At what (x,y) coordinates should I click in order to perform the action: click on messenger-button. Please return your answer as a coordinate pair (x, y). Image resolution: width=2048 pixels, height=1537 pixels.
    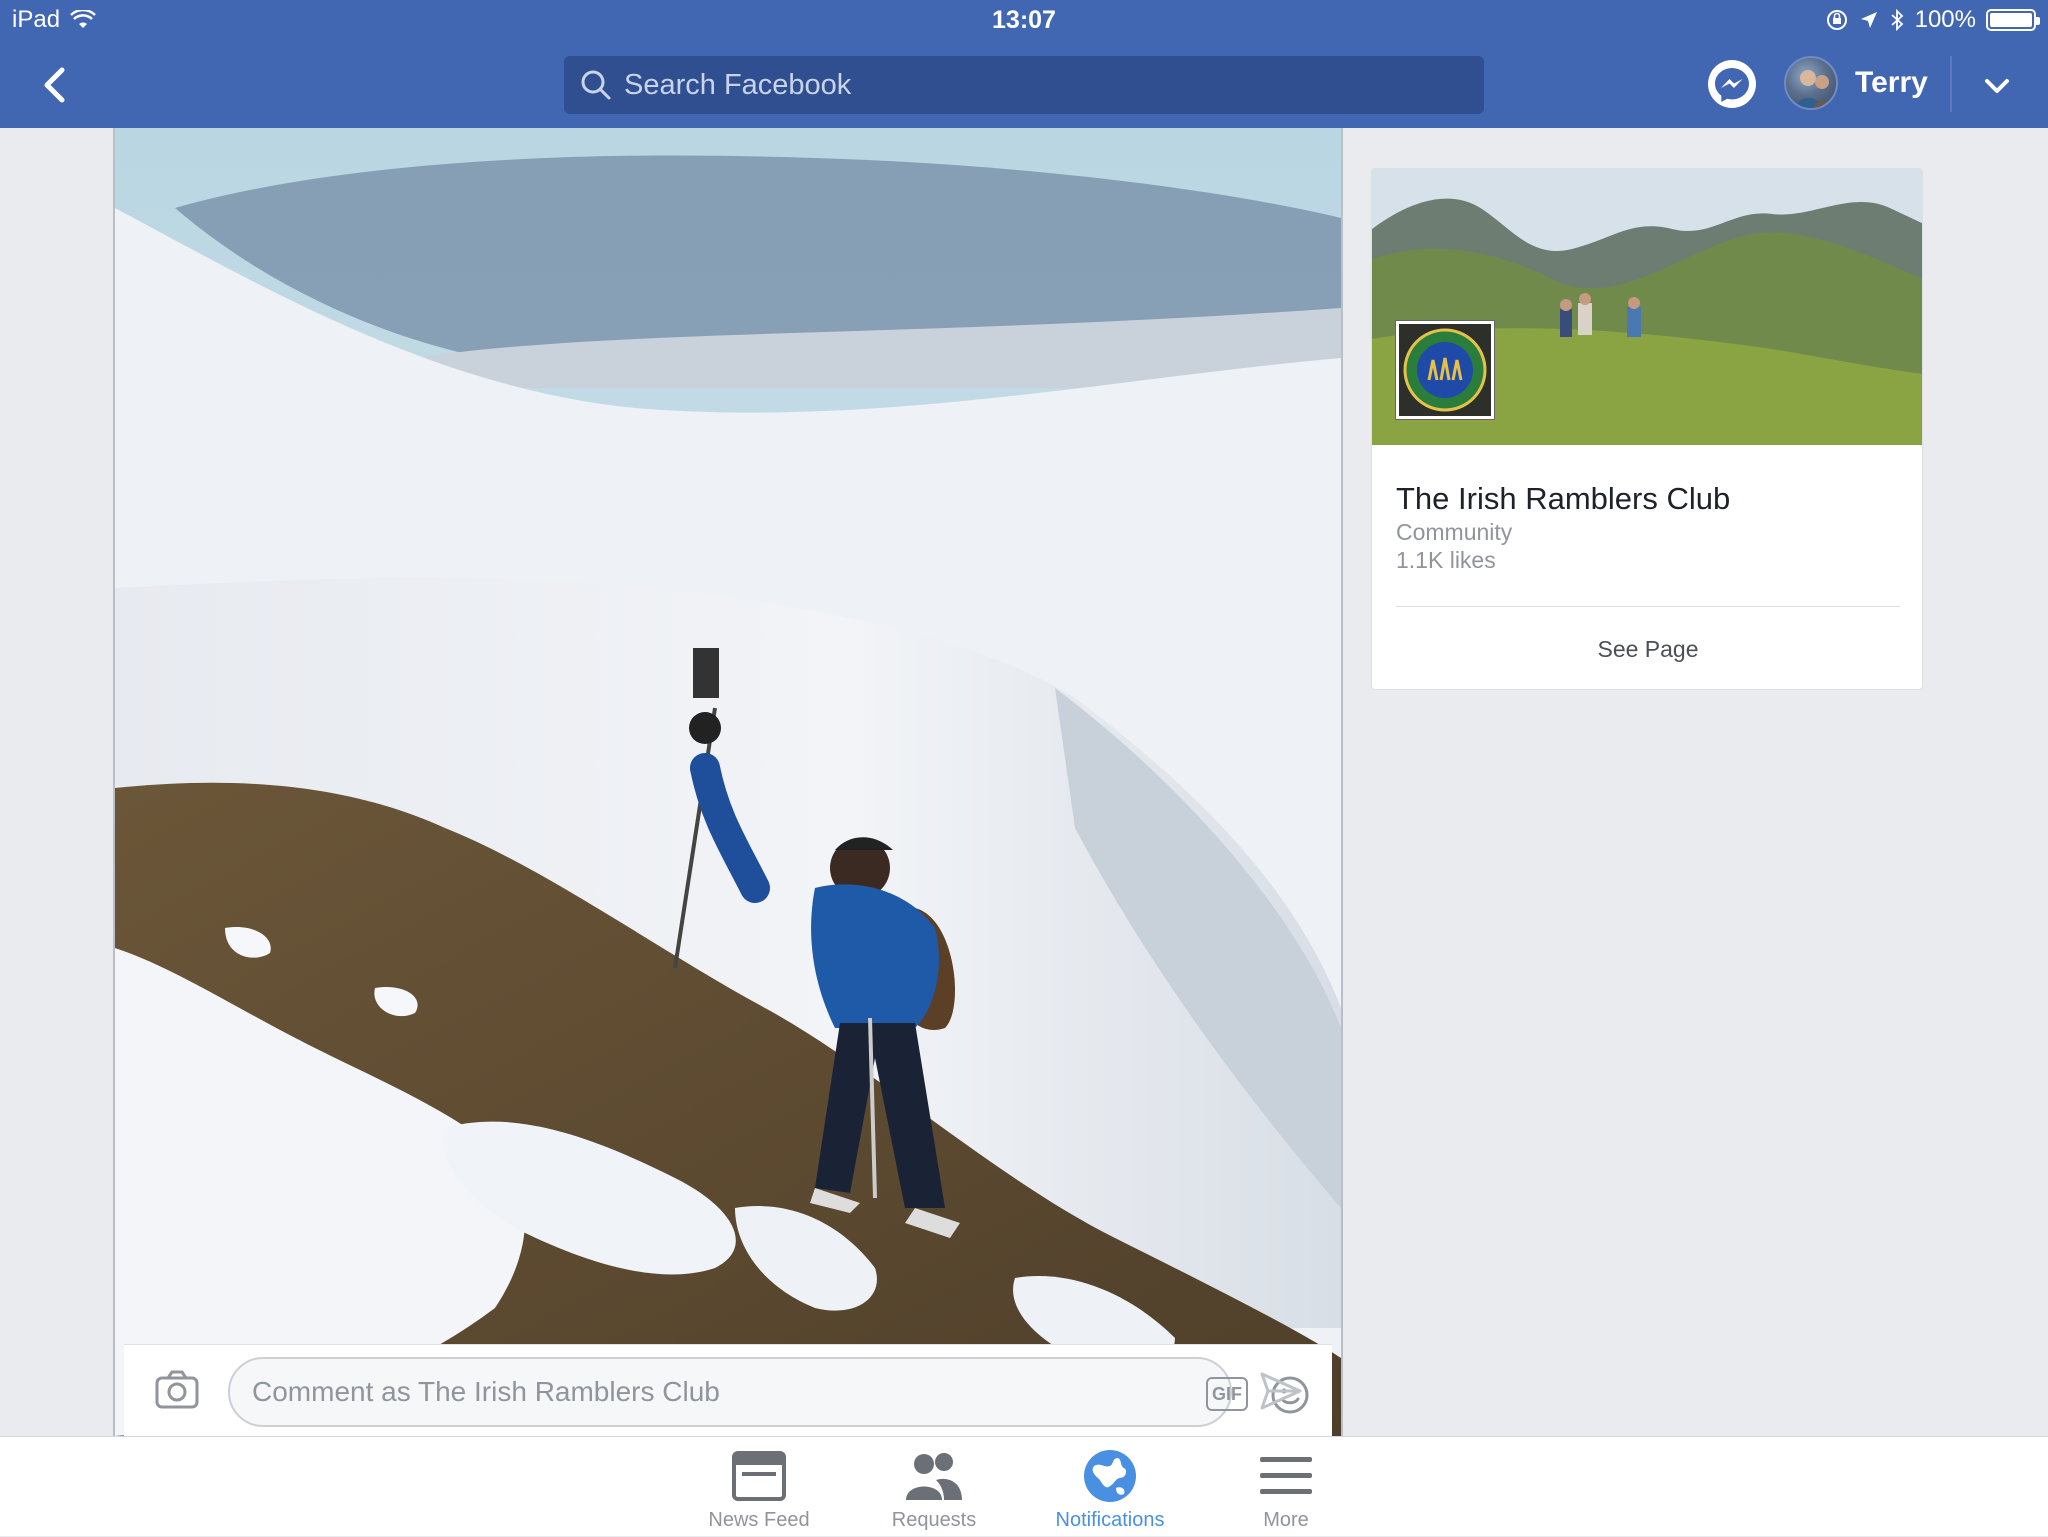
    Looking at the image, I should click on (1732, 84).